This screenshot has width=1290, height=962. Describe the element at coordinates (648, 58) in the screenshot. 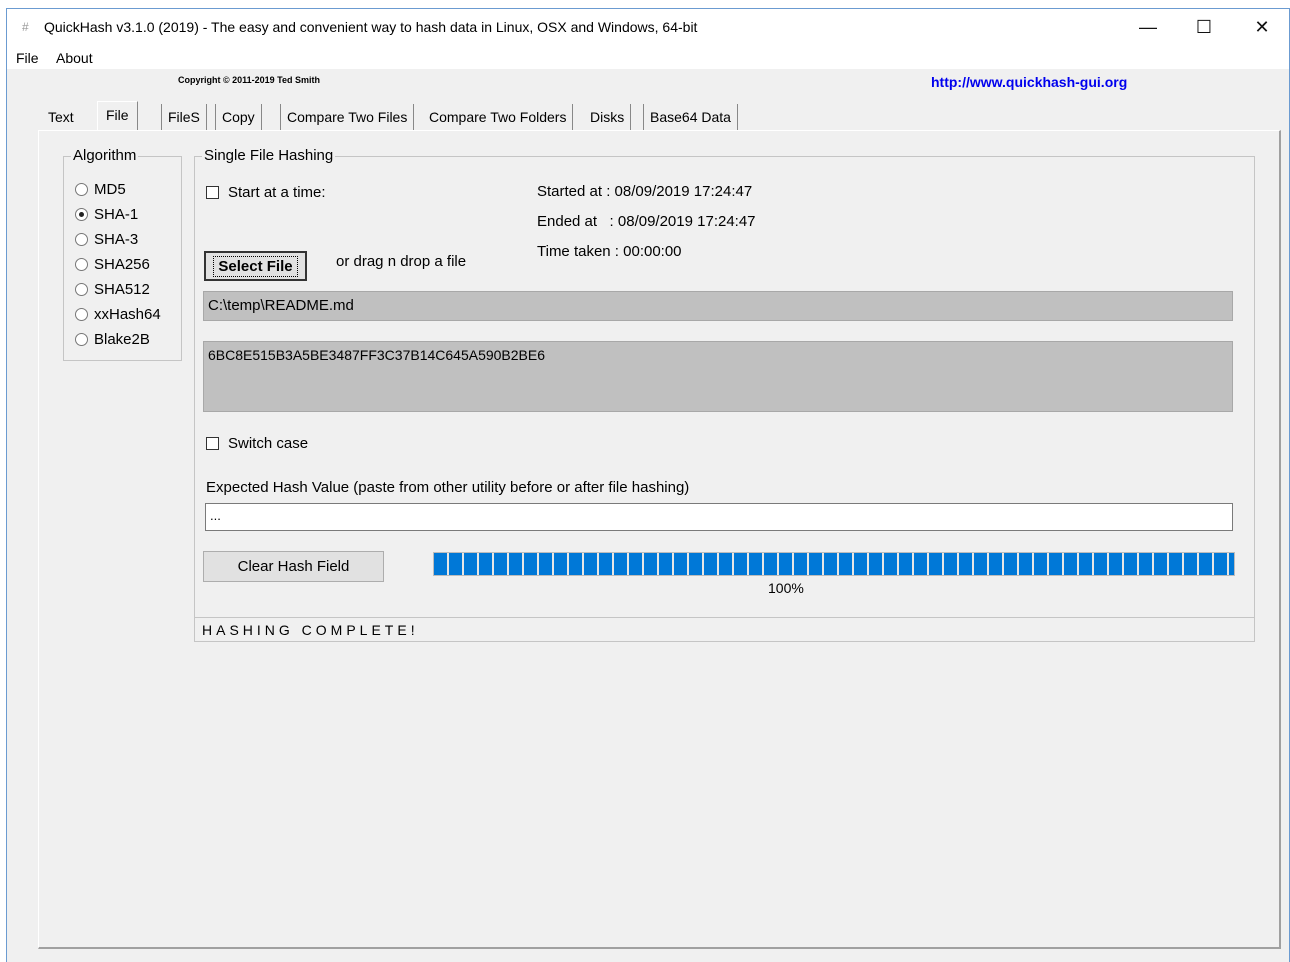

I see `menu-bar` at that location.